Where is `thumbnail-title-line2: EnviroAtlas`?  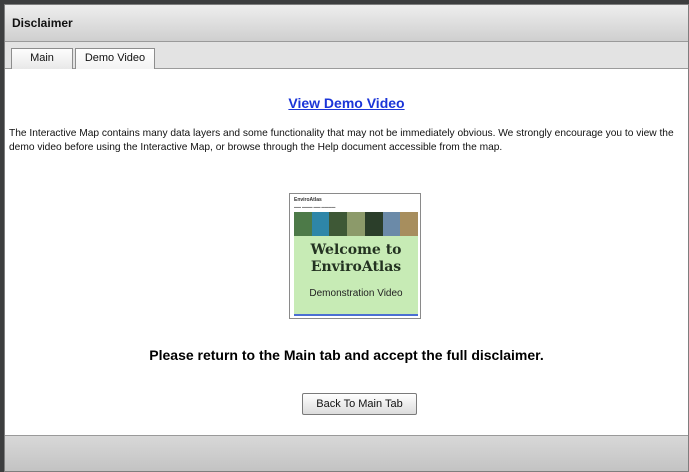
thumbnail-title-line2: EnviroAtlas is located at coordinates (356, 267).